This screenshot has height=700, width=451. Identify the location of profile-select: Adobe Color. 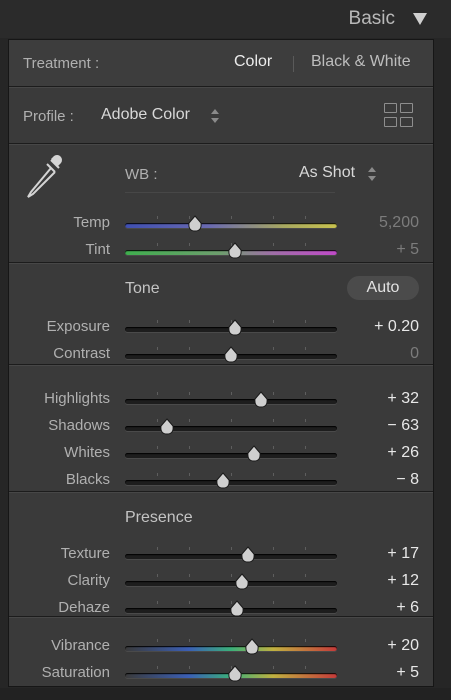
(145, 115).